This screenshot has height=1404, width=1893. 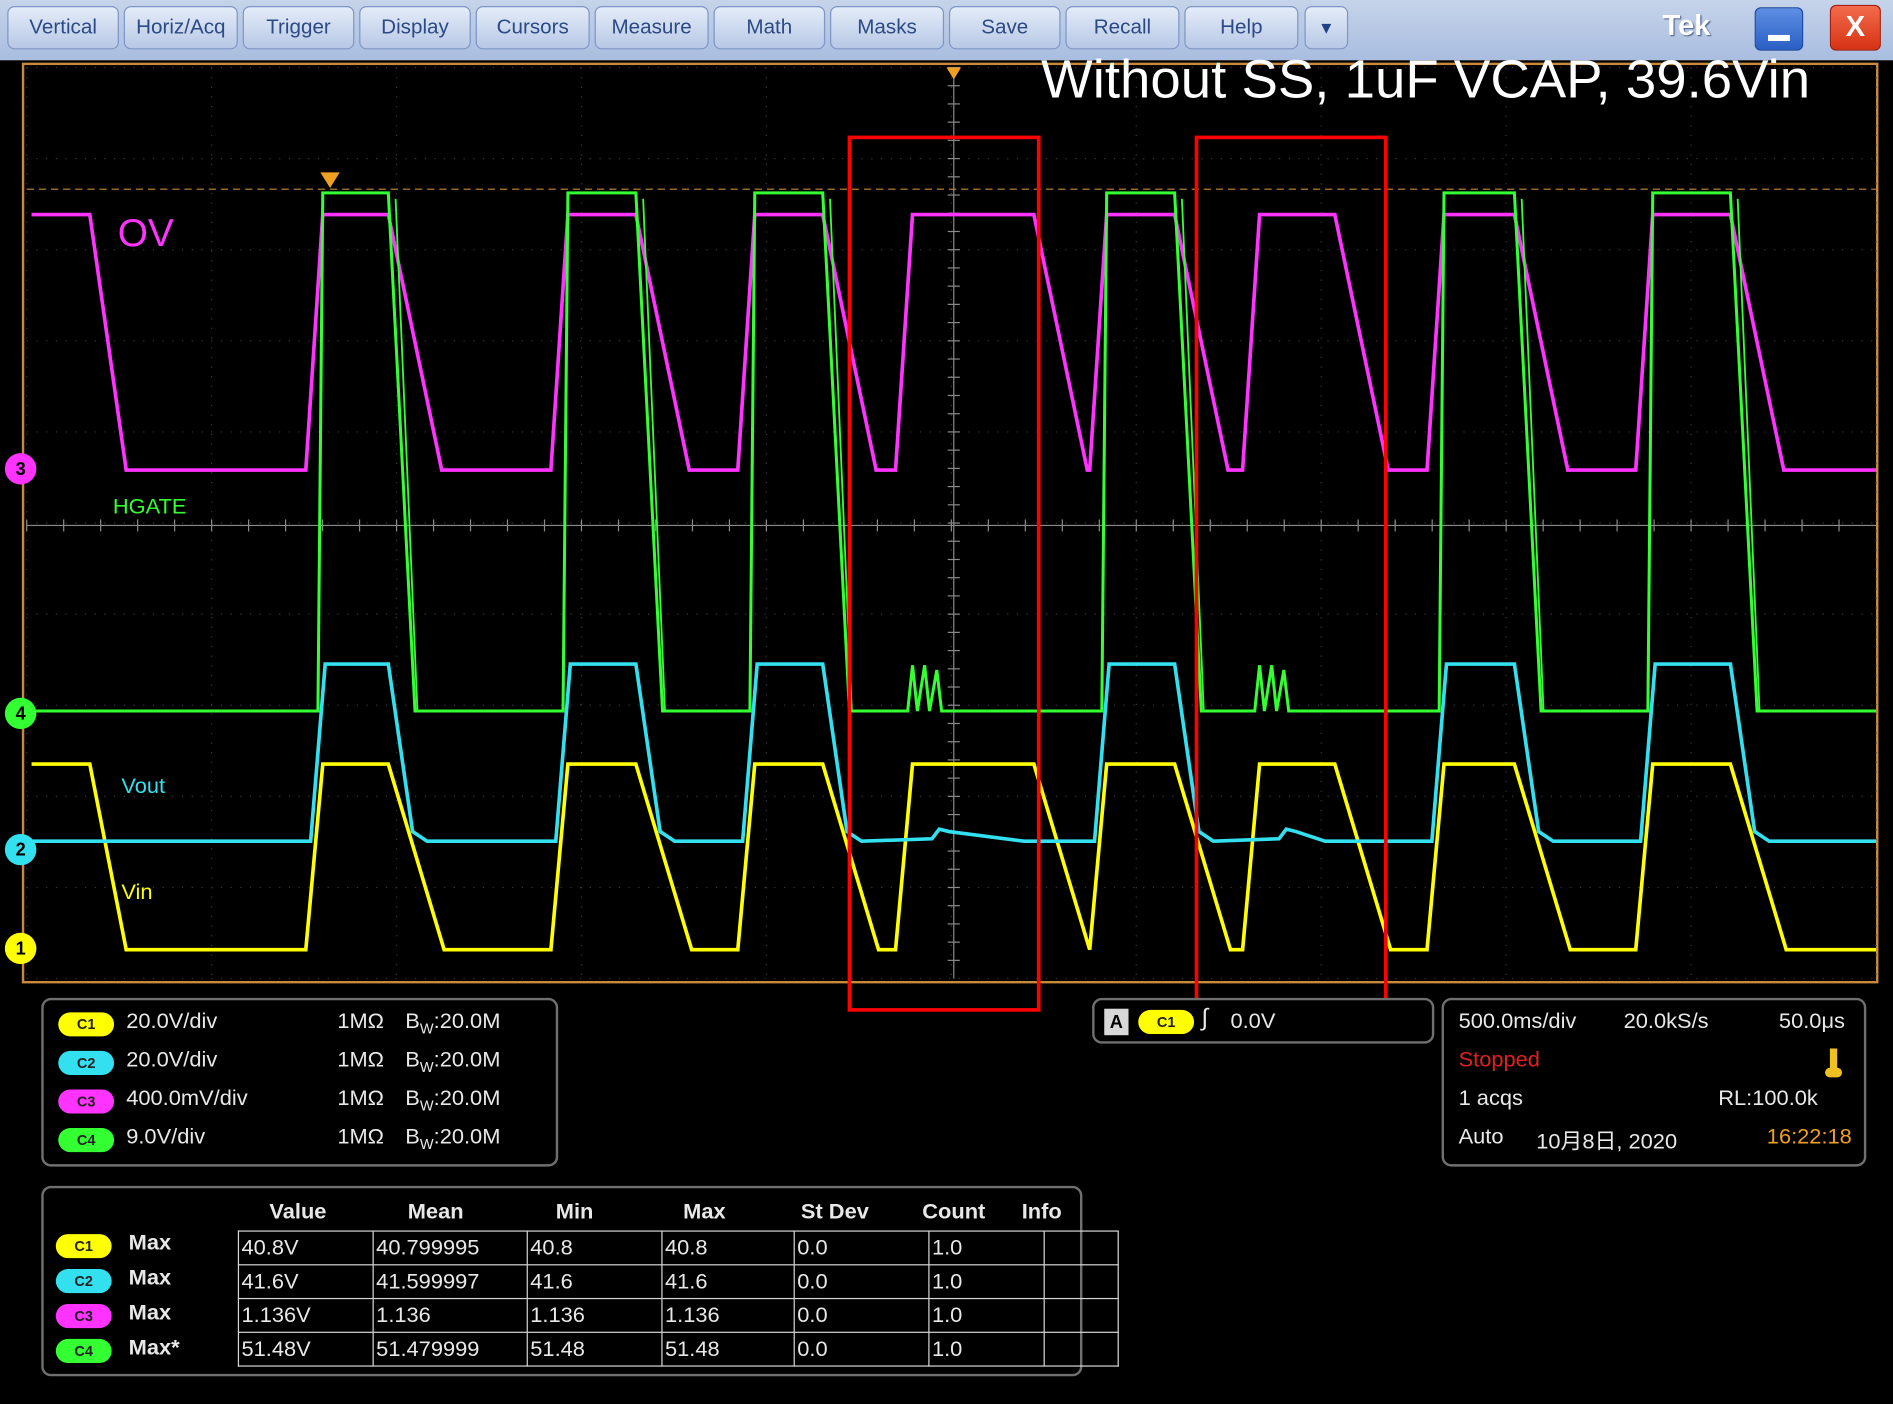 I want to click on acquisition-date: 10月8日, 2020, so click(x=1607, y=1141).